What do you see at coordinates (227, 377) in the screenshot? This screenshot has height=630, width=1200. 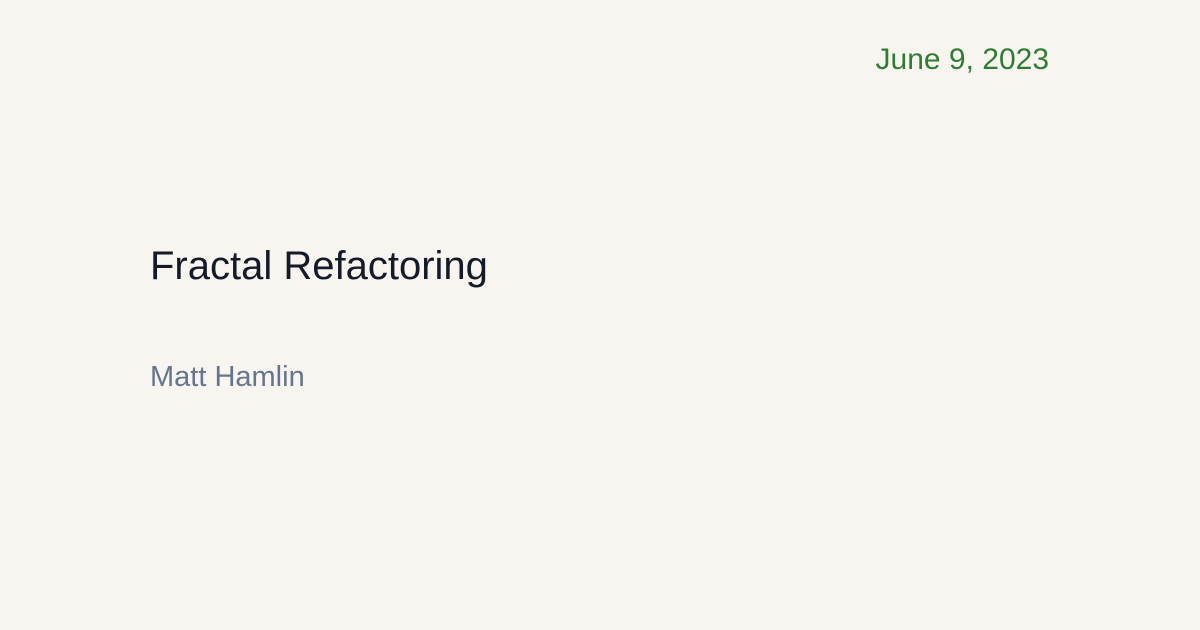 I see `post-author: Matt Hamlin` at bounding box center [227, 377].